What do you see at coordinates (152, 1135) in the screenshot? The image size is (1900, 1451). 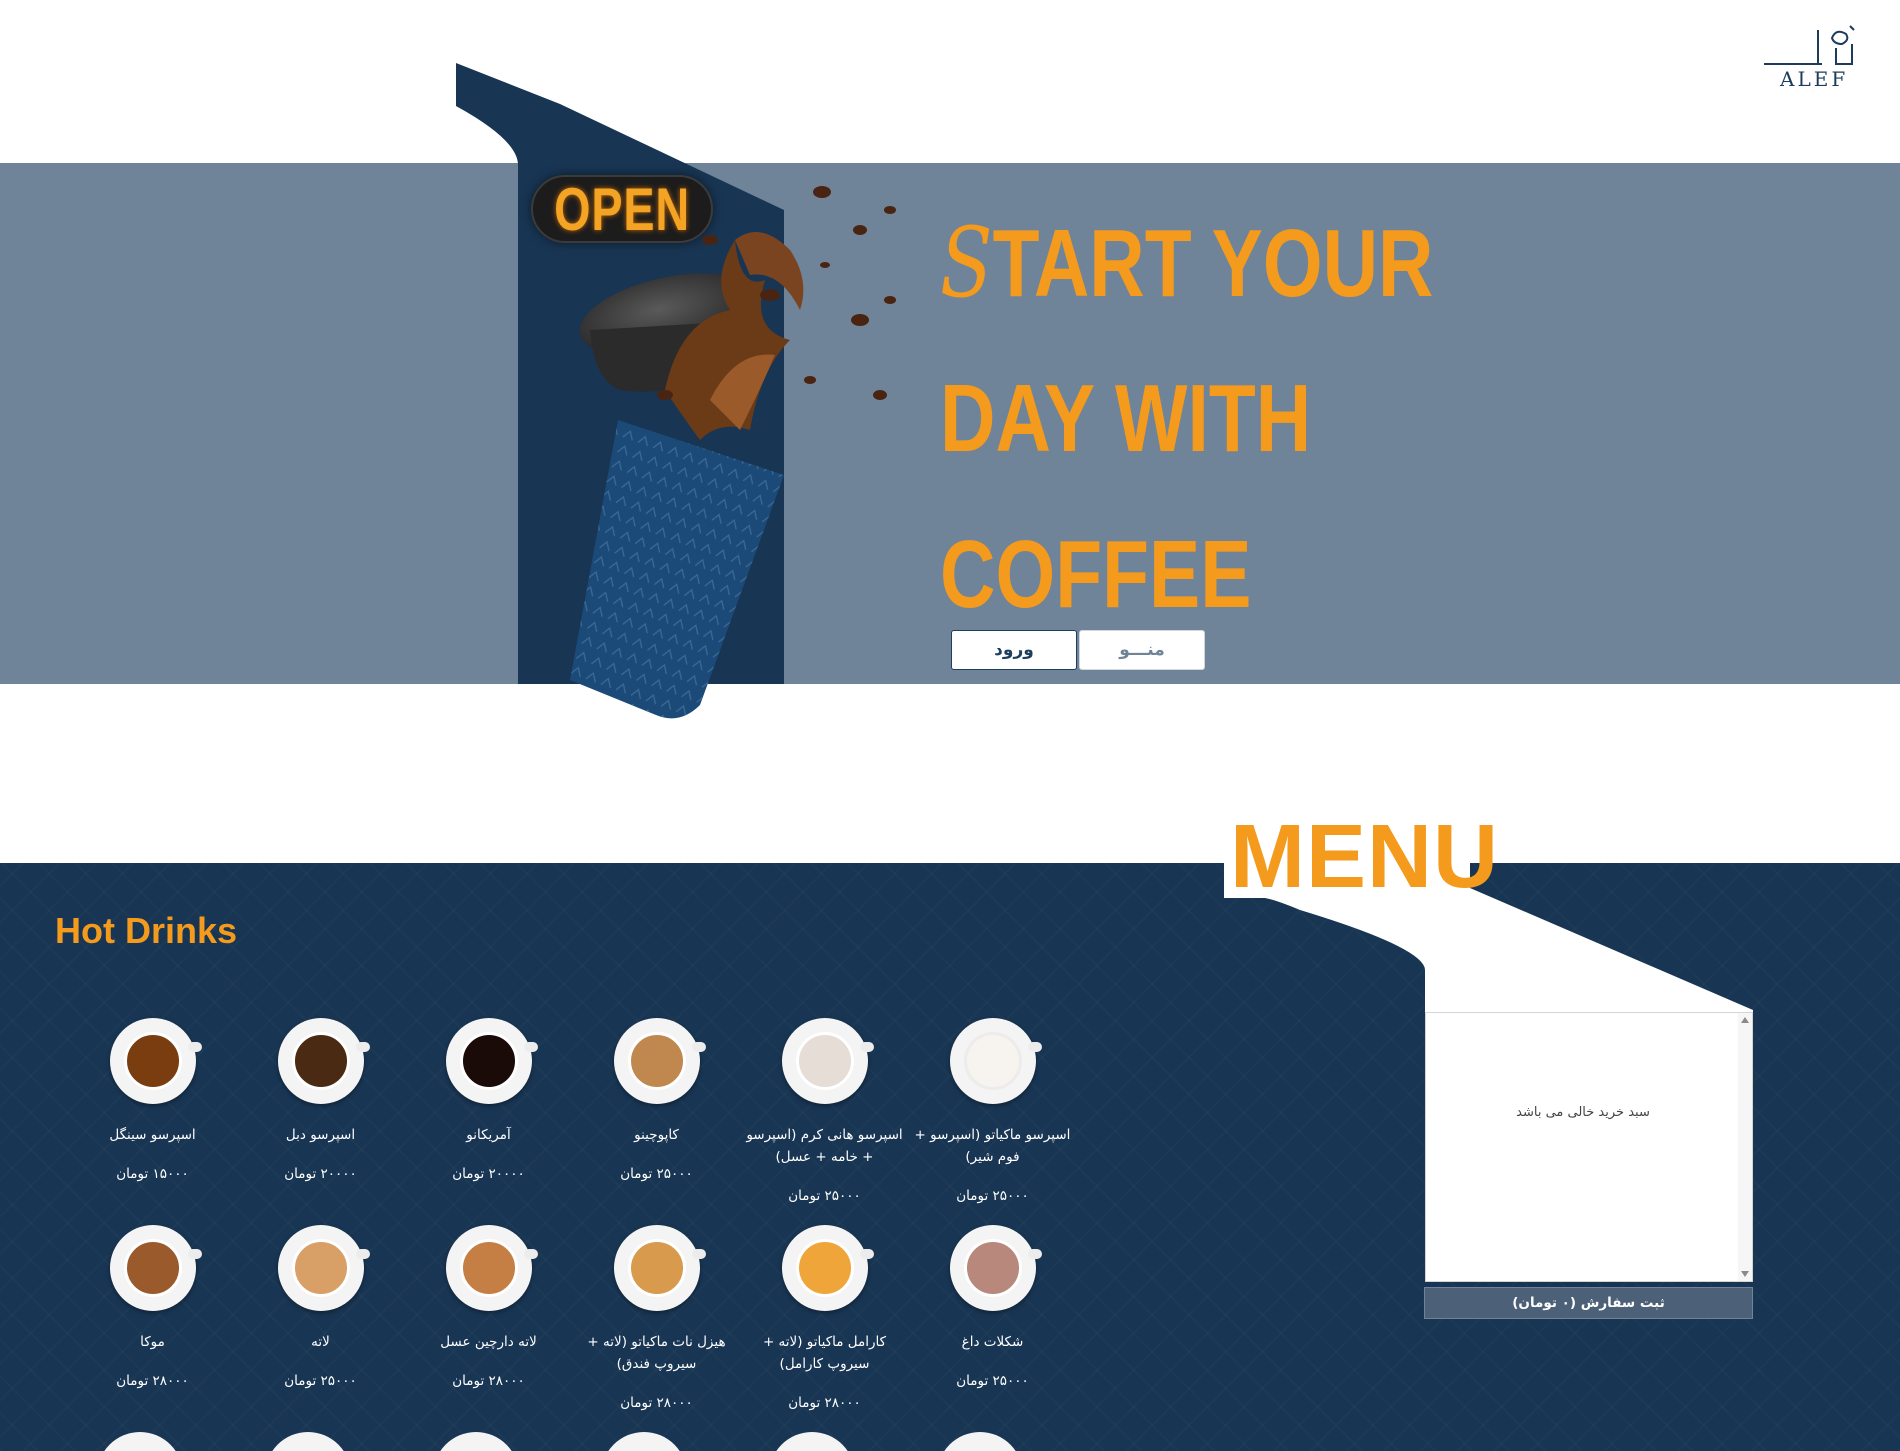 I see `product-name: اسپرسو سینگل` at bounding box center [152, 1135].